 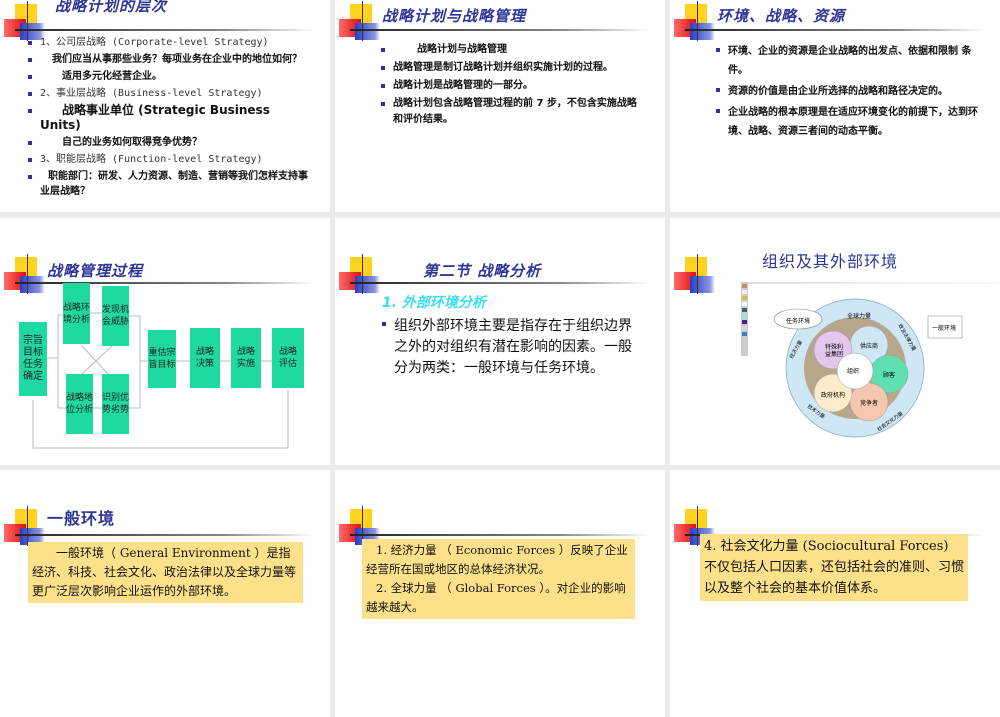 I want to click on task-environment-label: 任务环境, so click(x=798, y=321).